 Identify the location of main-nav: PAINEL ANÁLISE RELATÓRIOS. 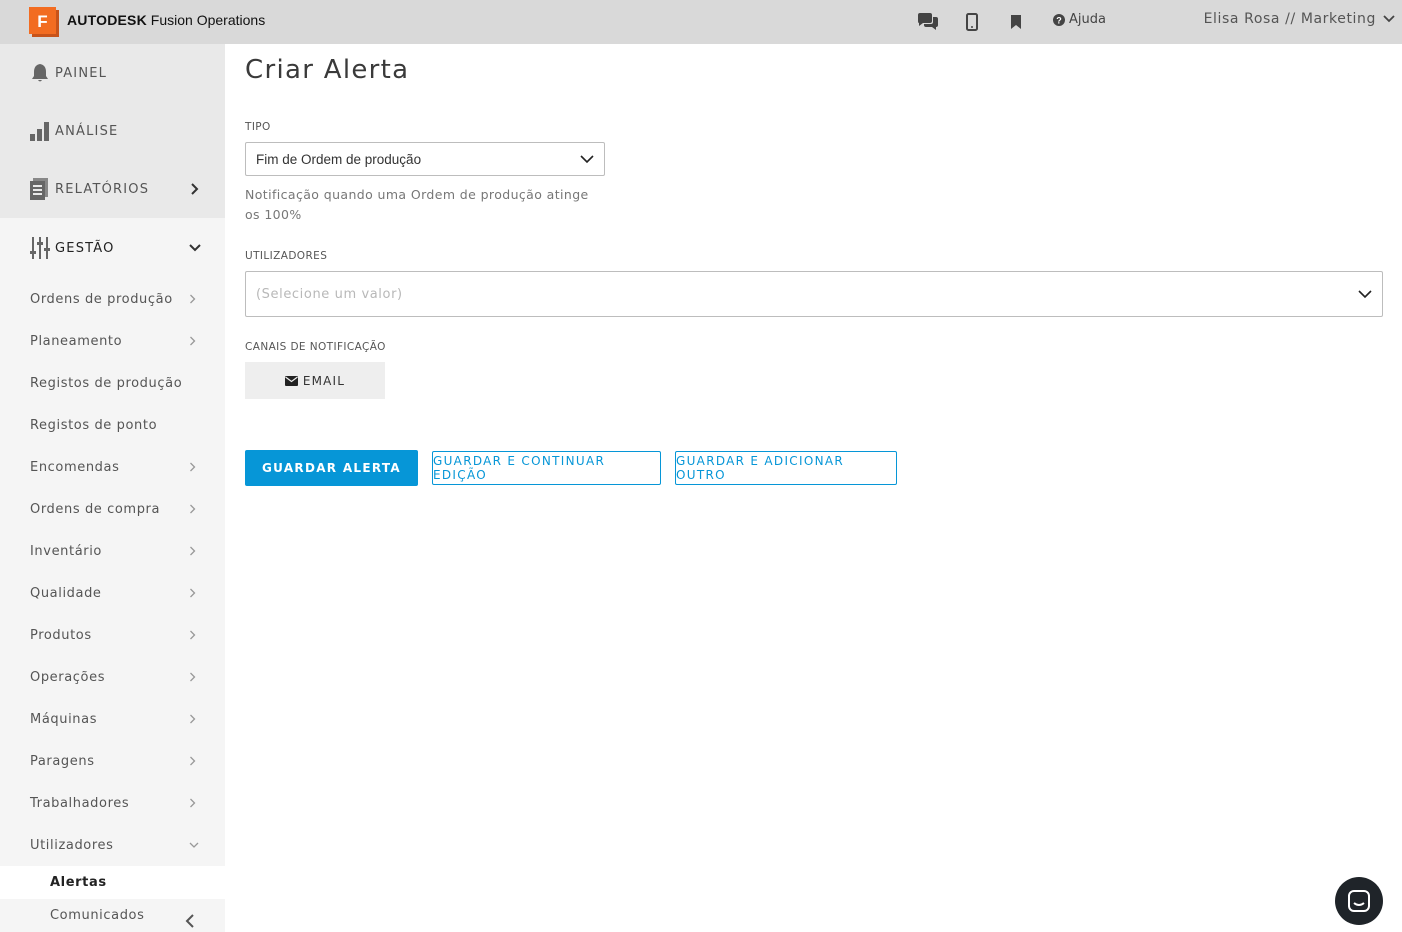
(112, 131).